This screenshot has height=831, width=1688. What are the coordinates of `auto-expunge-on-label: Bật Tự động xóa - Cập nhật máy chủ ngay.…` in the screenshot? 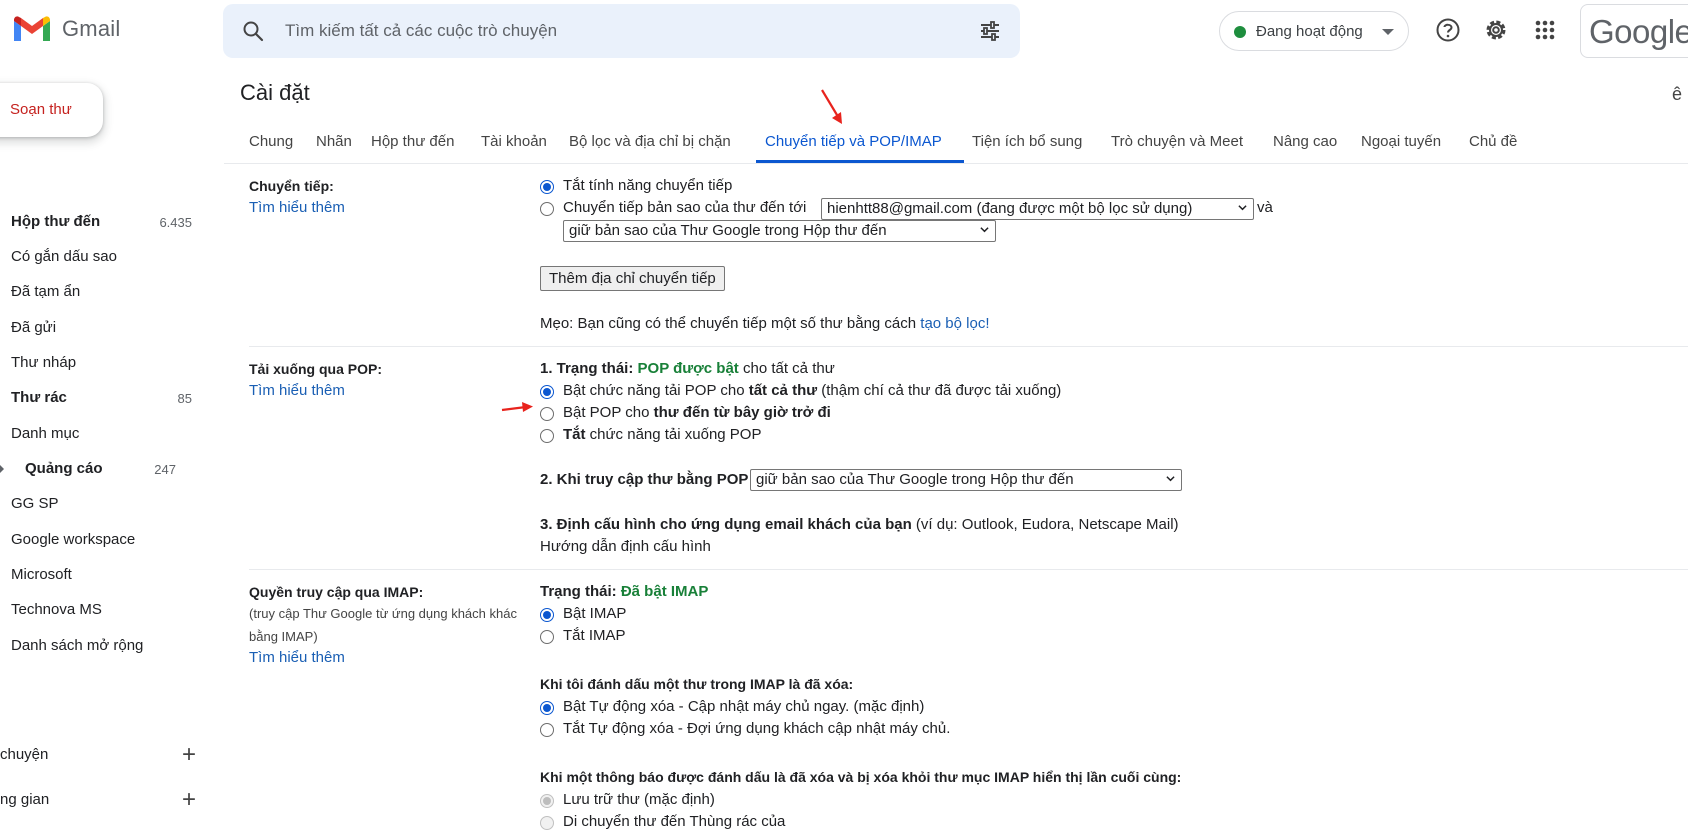 It's located at (744, 706).